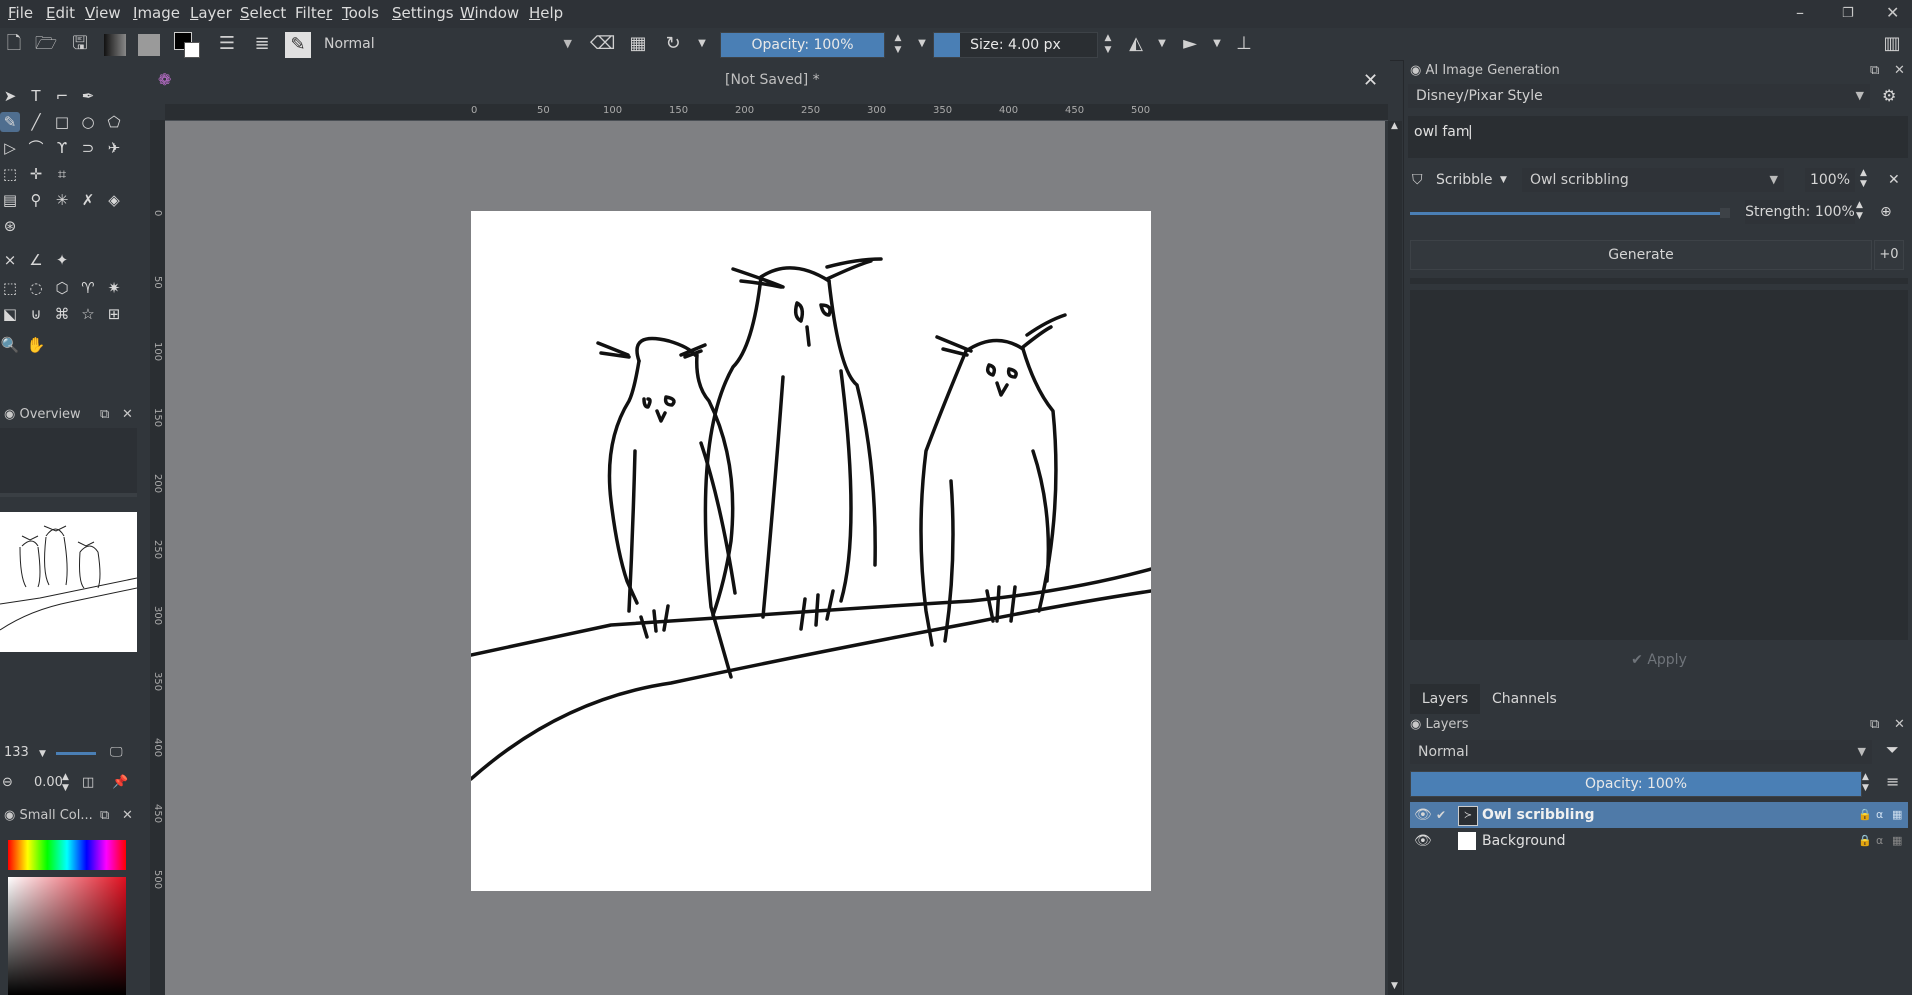 The width and height of the screenshot is (1912, 995). I want to click on background-color-icon, so click(192, 50).